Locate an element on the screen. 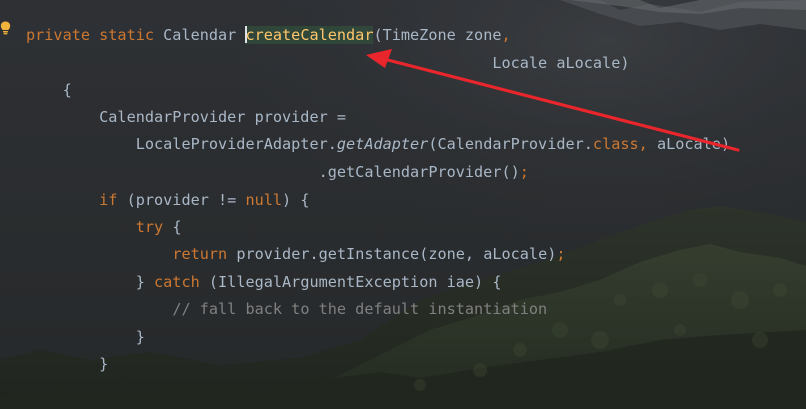  code-token: (TimeZone zone is located at coordinates (437, 35).